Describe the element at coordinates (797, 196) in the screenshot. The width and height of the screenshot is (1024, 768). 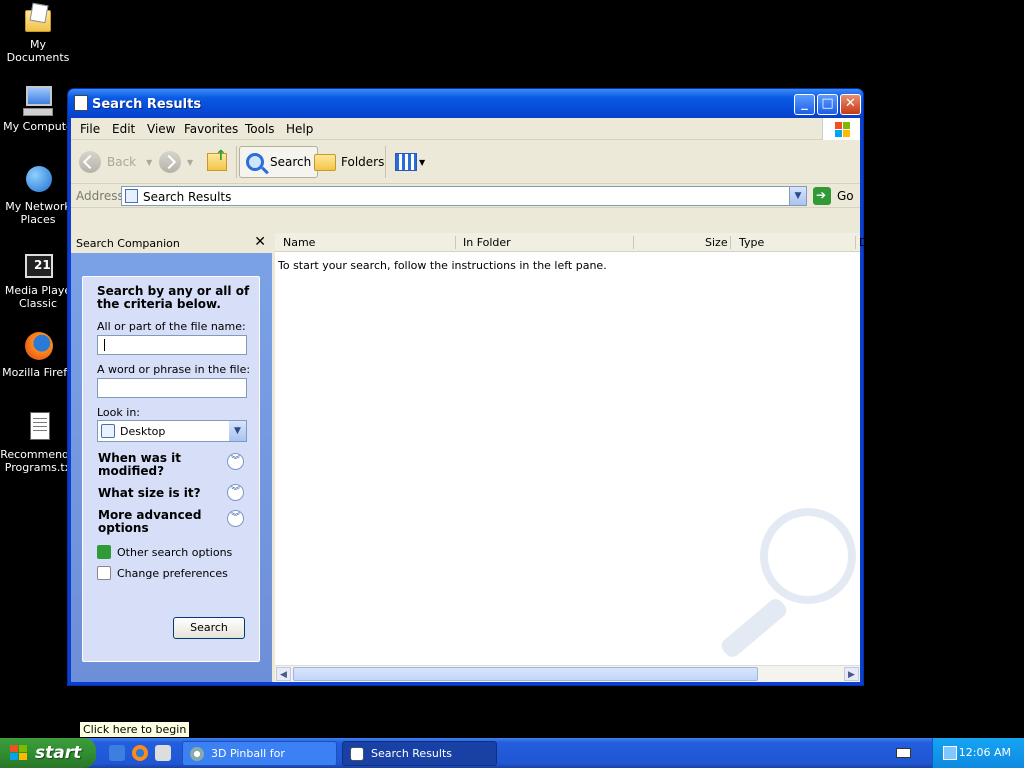
I see `address-dropdown-button: ▼` at that location.